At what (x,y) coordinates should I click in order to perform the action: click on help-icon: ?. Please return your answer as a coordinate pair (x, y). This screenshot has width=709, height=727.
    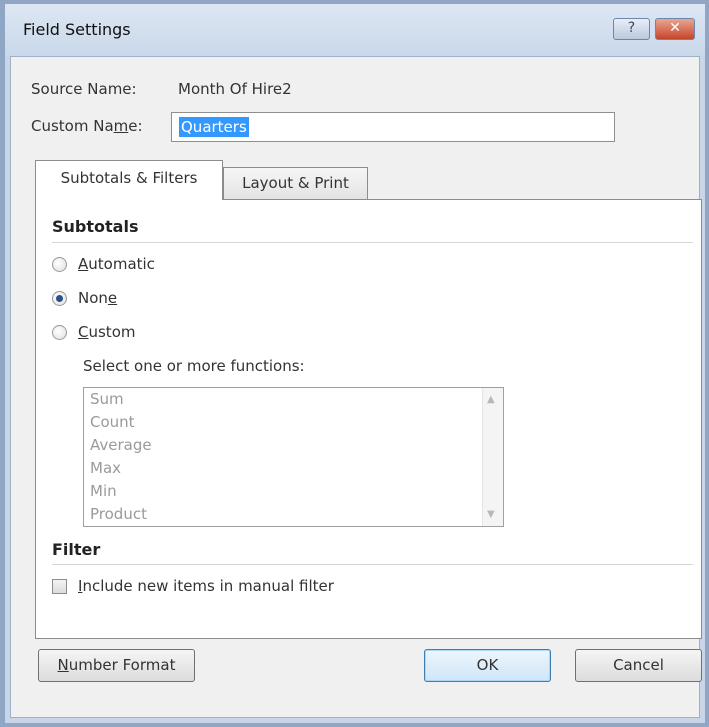
    Looking at the image, I should click on (631, 28).